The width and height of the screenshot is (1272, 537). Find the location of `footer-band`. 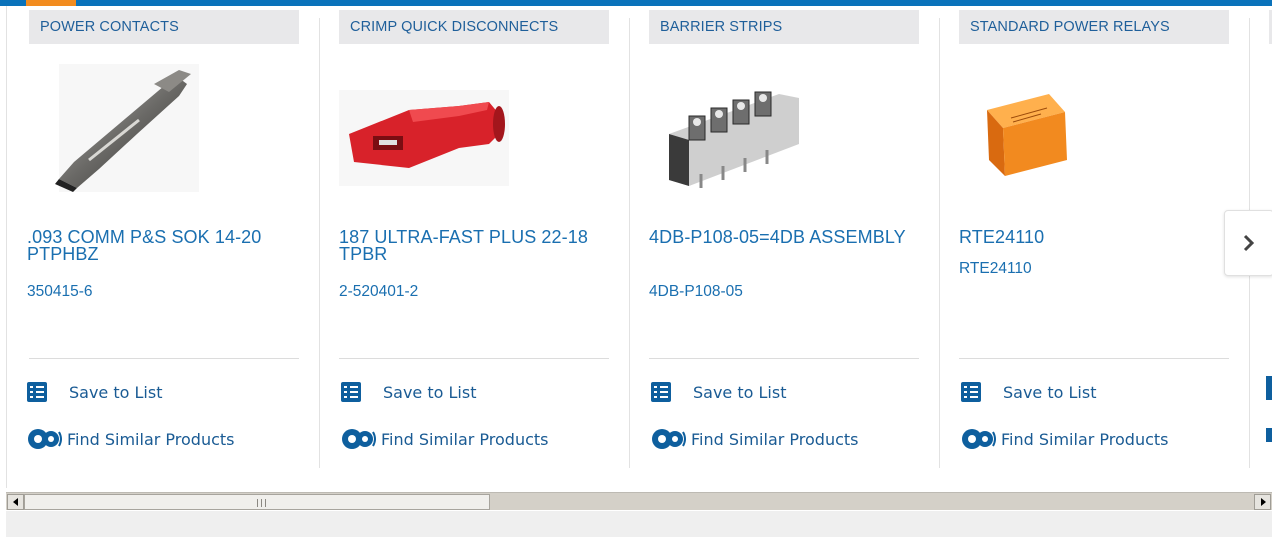

footer-band is located at coordinates (639, 524).